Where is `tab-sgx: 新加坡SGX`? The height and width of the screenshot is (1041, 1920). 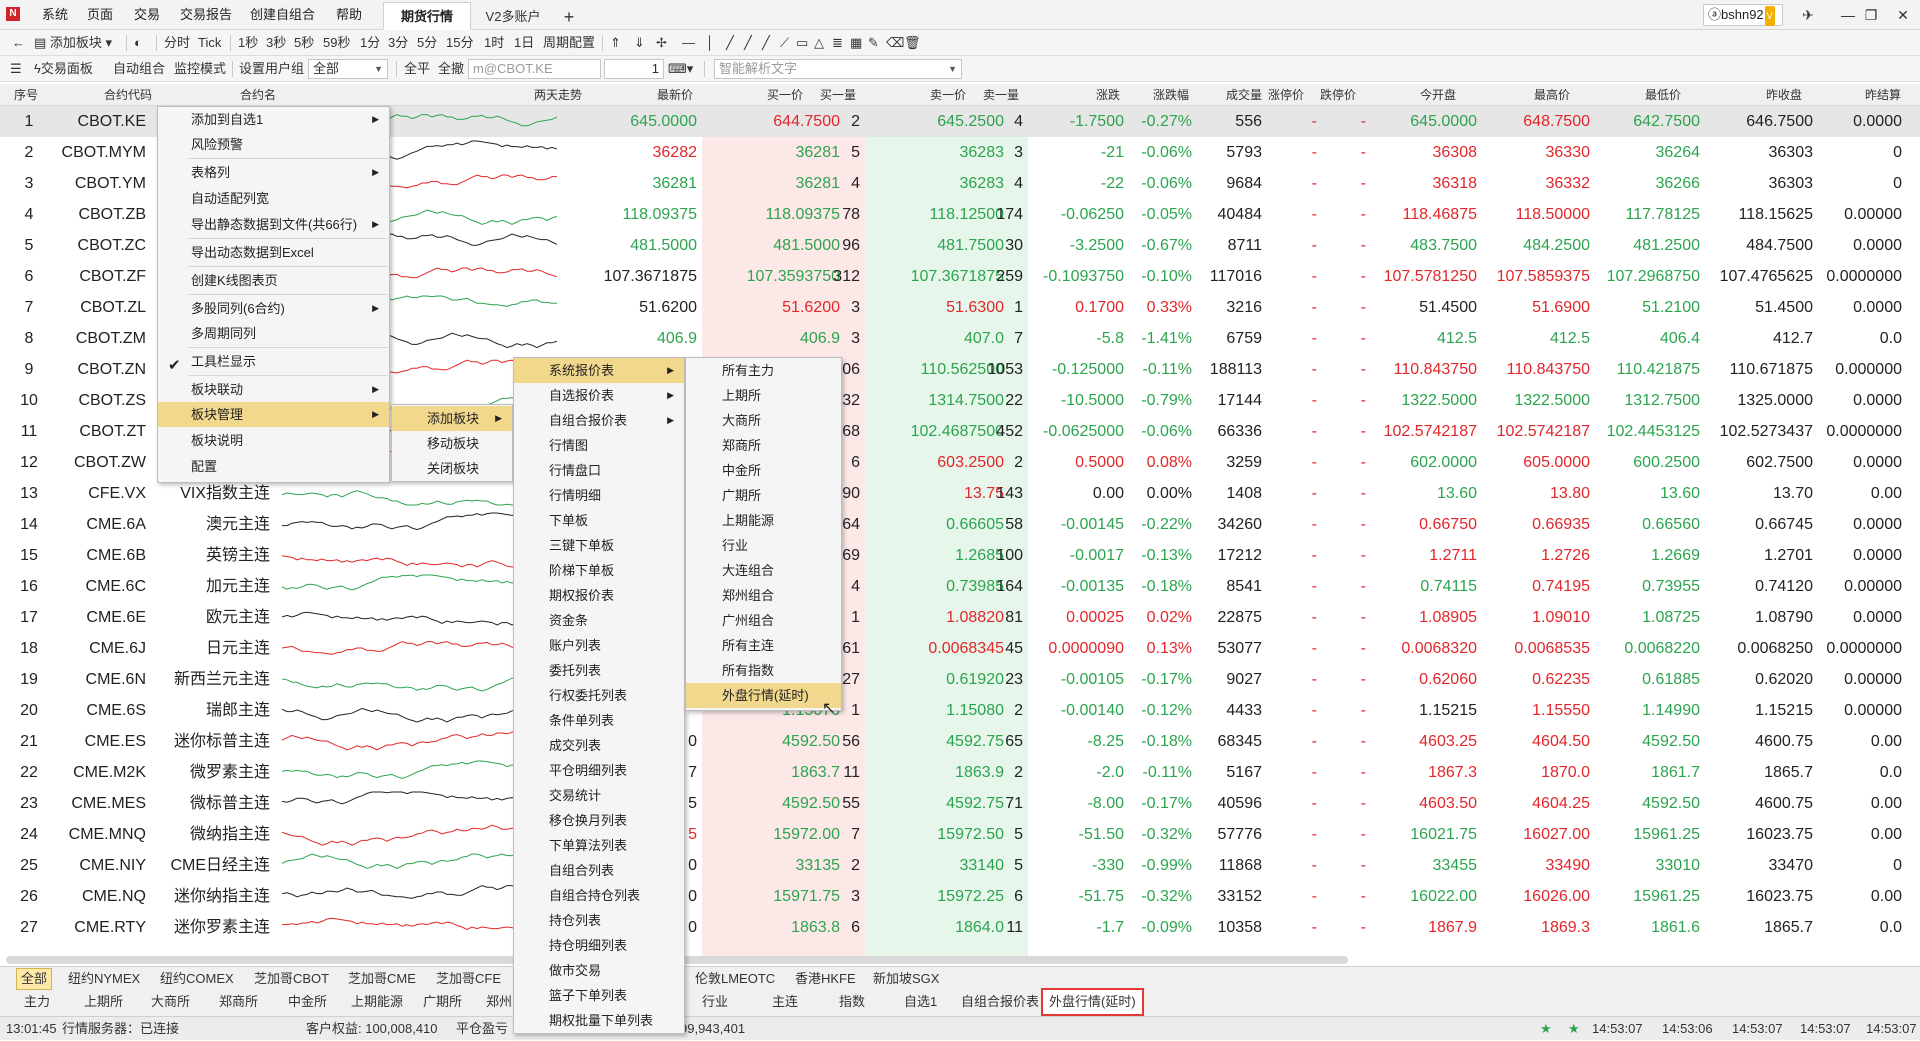 tab-sgx: 新加坡SGX is located at coordinates (906, 979).